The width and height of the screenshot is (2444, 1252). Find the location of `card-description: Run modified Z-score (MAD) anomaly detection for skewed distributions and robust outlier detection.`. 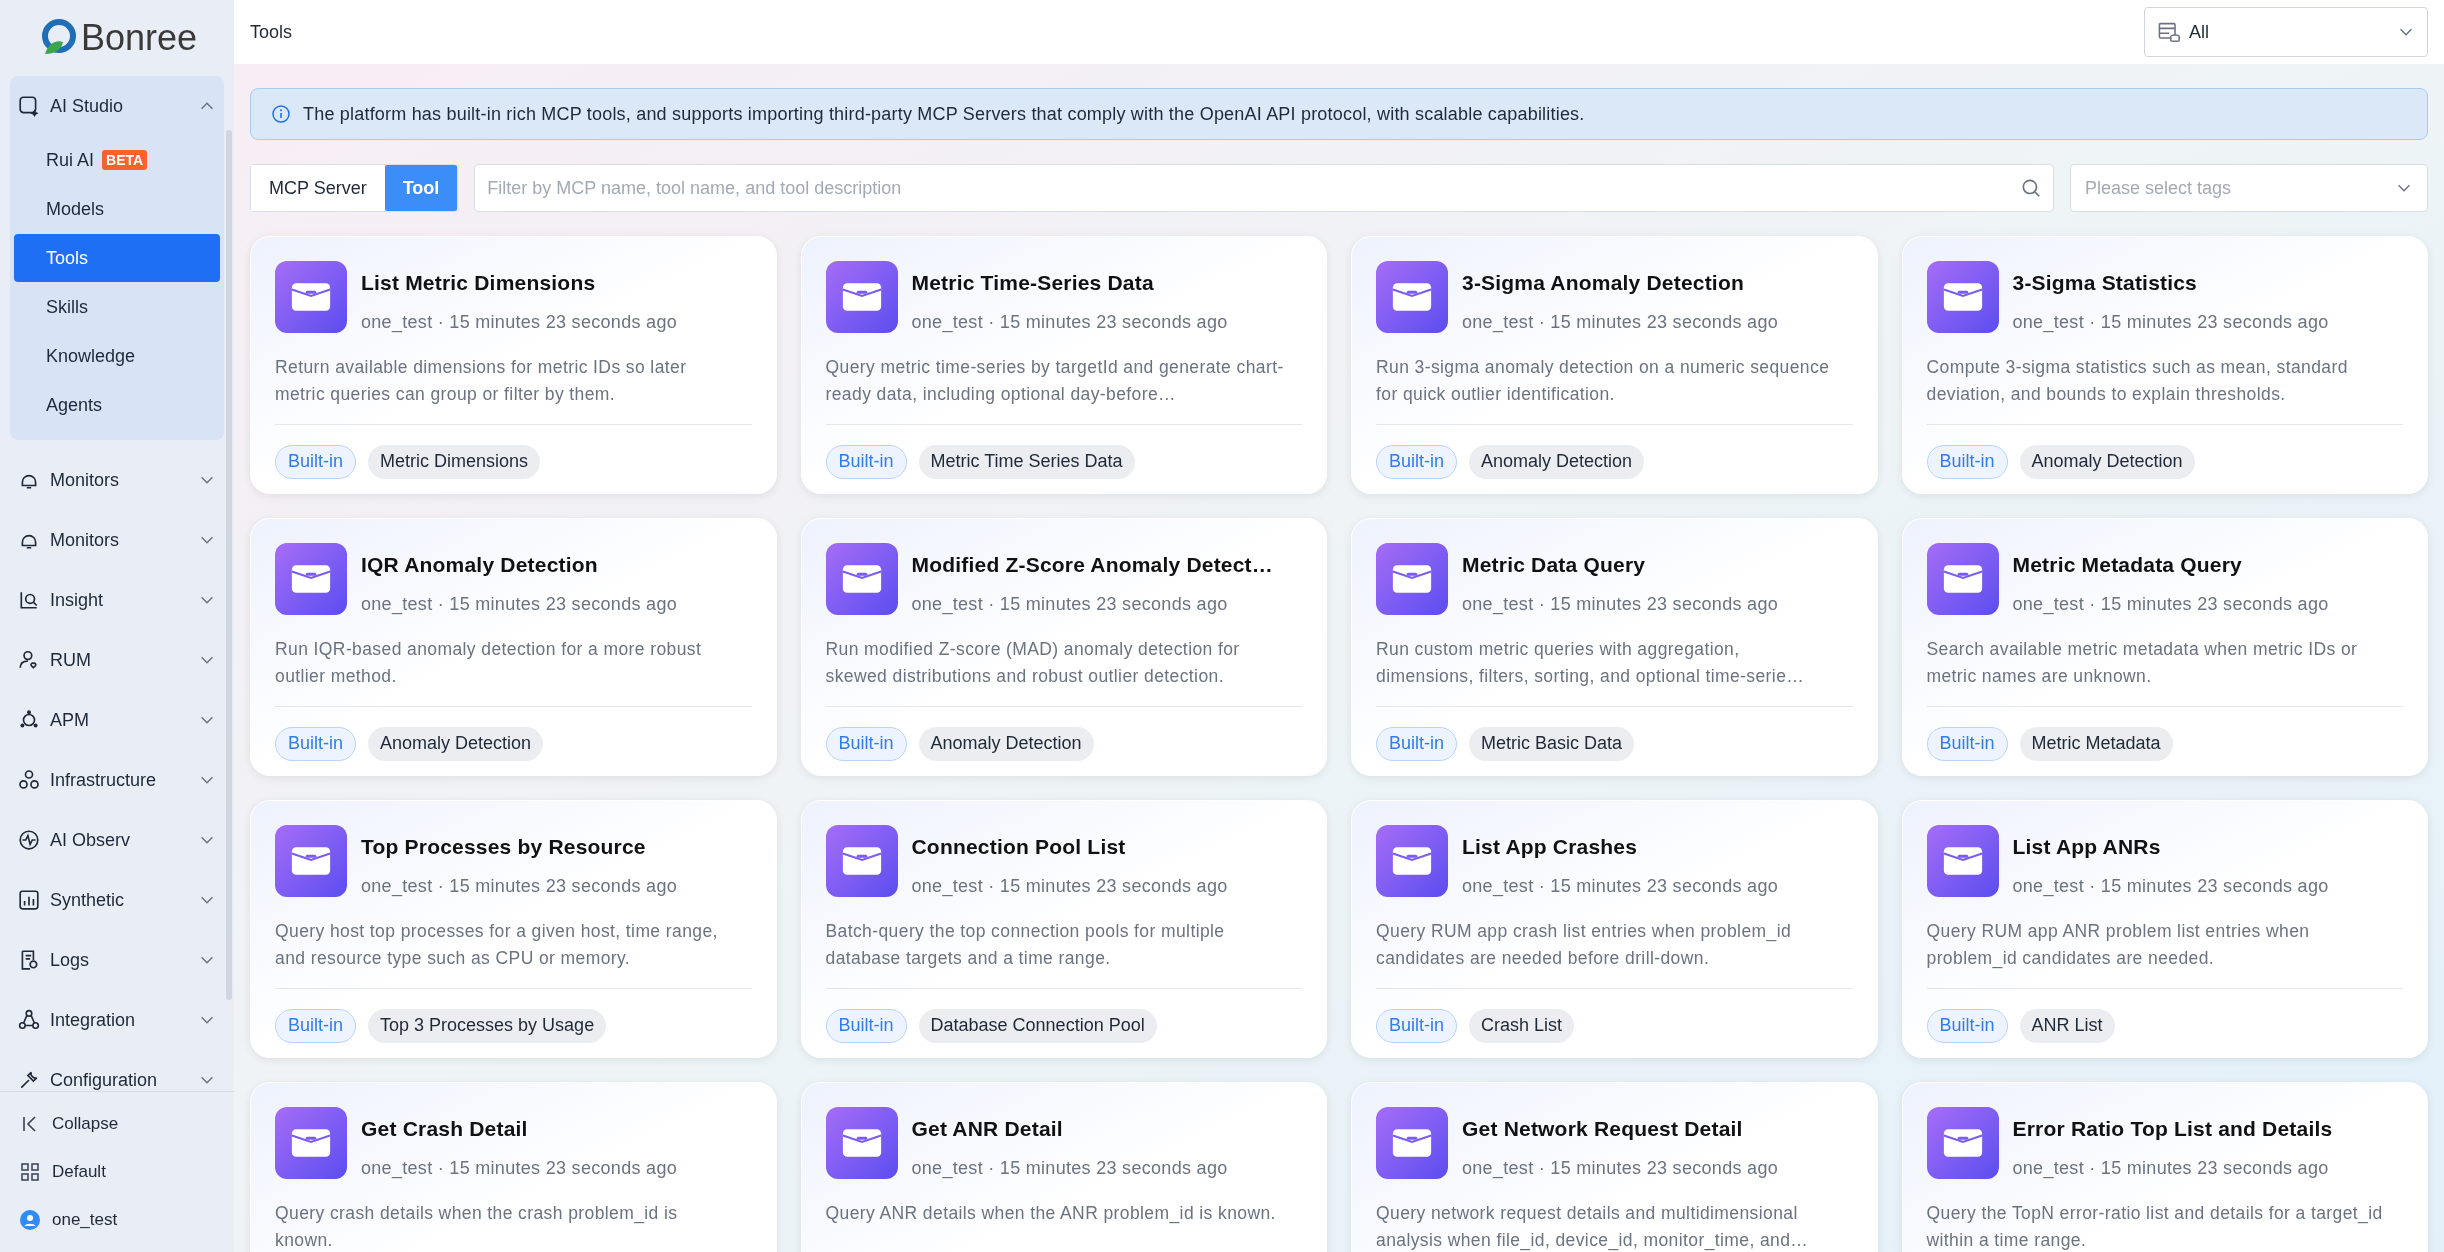

card-description: Run modified Z-score (MAD) anomaly detection for skewed distributions and robust outlier detection. is located at coordinates (1033, 662).